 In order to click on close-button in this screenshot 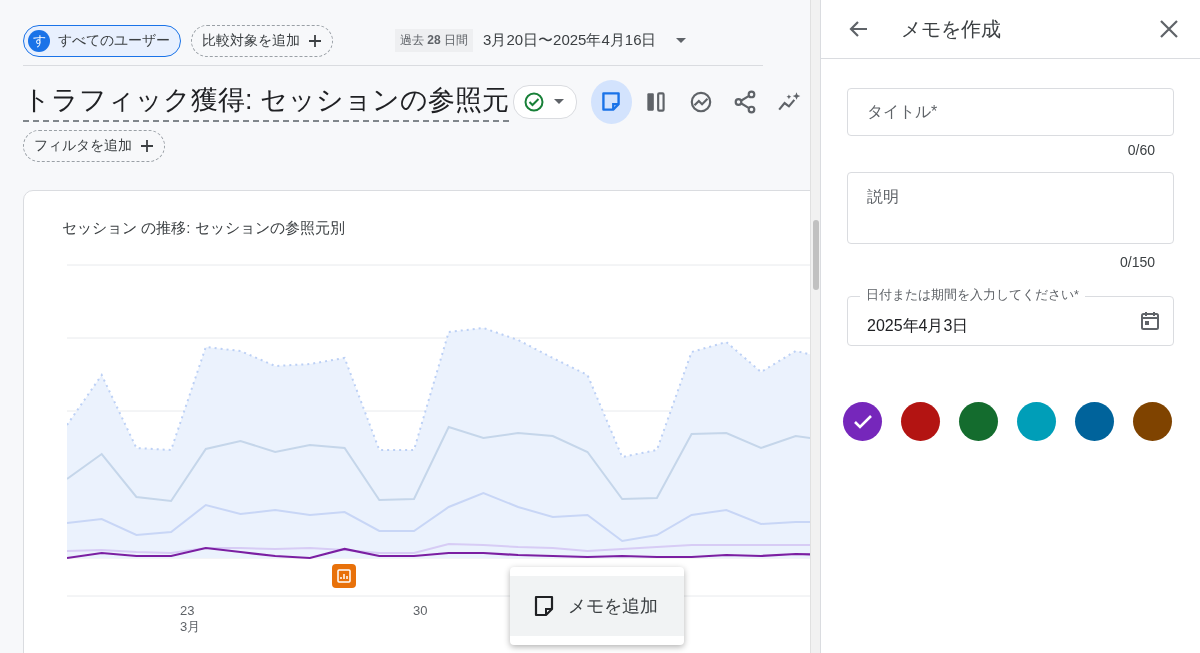, I will do `click(1169, 29)`.